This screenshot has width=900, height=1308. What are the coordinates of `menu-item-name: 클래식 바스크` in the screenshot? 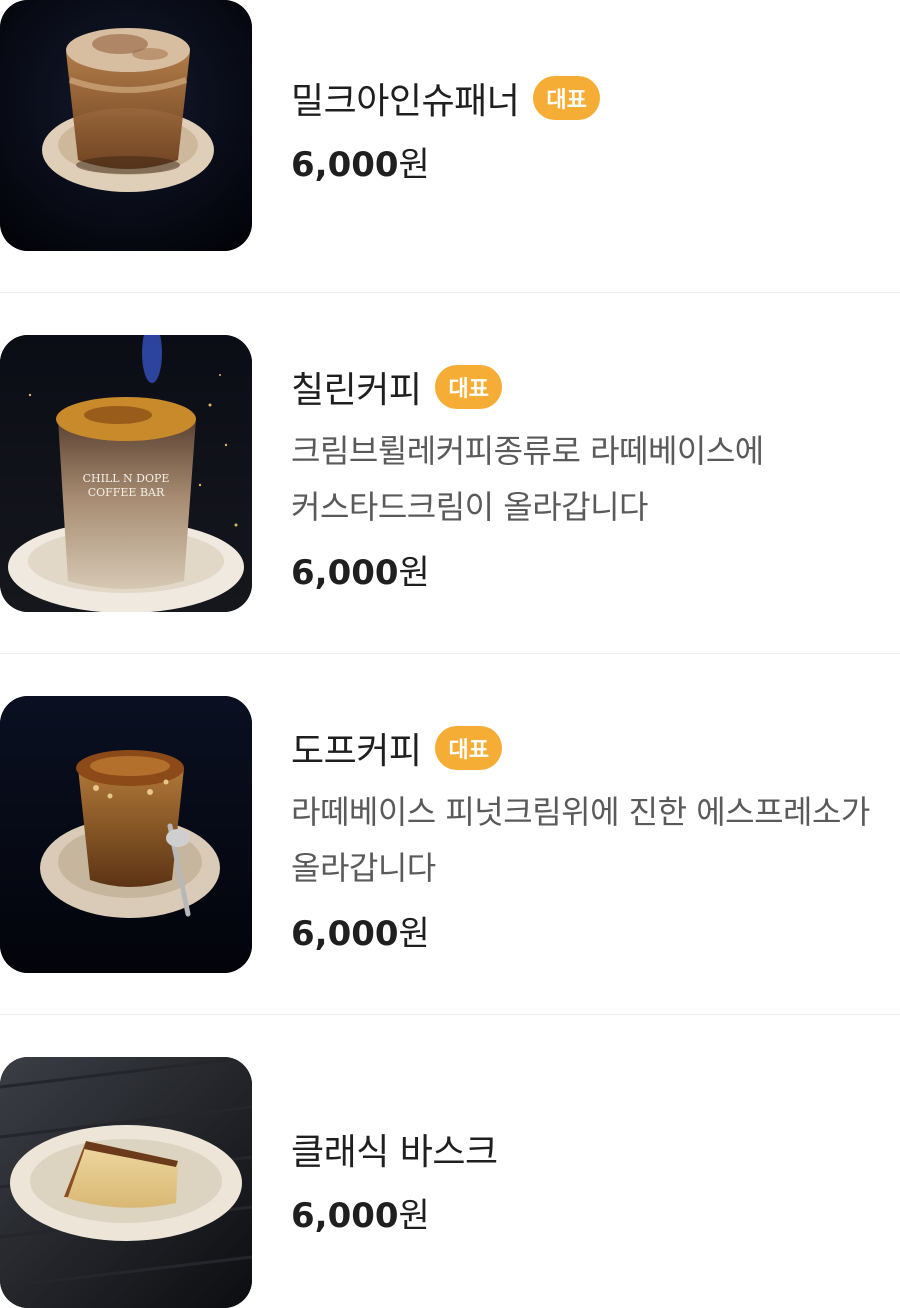 It's located at (394, 1152).